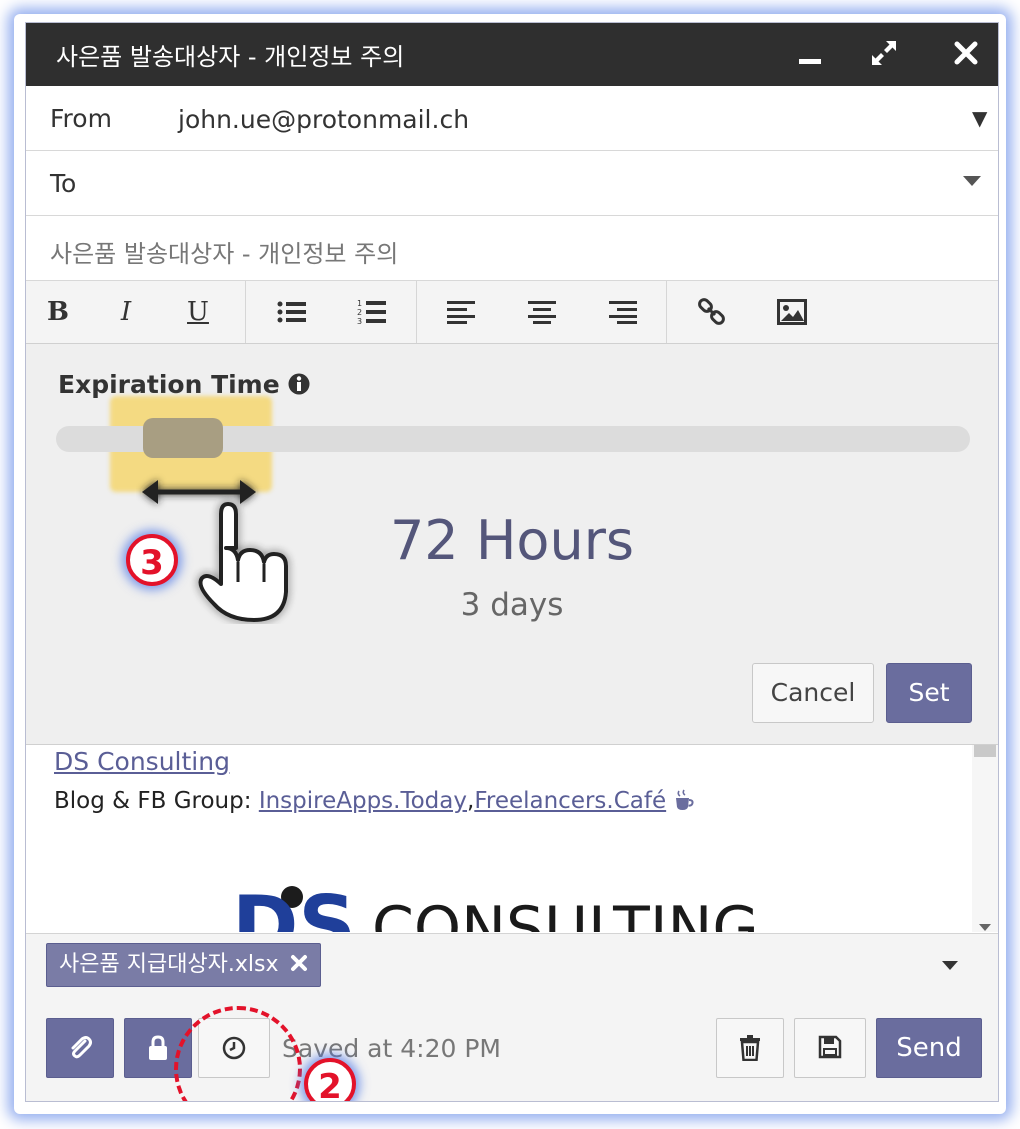 This screenshot has width=1020, height=1129. Describe the element at coordinates (622, 312) in the screenshot. I see `align-right-icon` at that location.